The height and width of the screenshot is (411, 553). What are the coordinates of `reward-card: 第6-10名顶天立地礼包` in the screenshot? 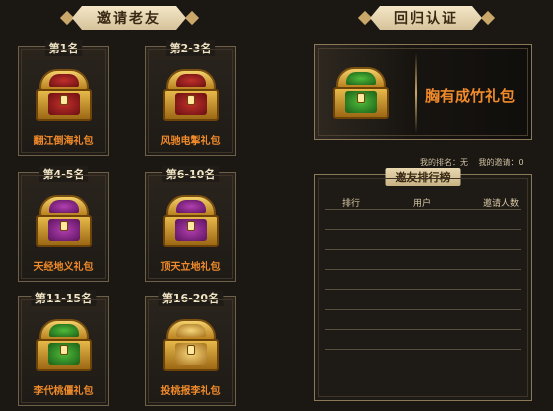 It's located at (190, 224).